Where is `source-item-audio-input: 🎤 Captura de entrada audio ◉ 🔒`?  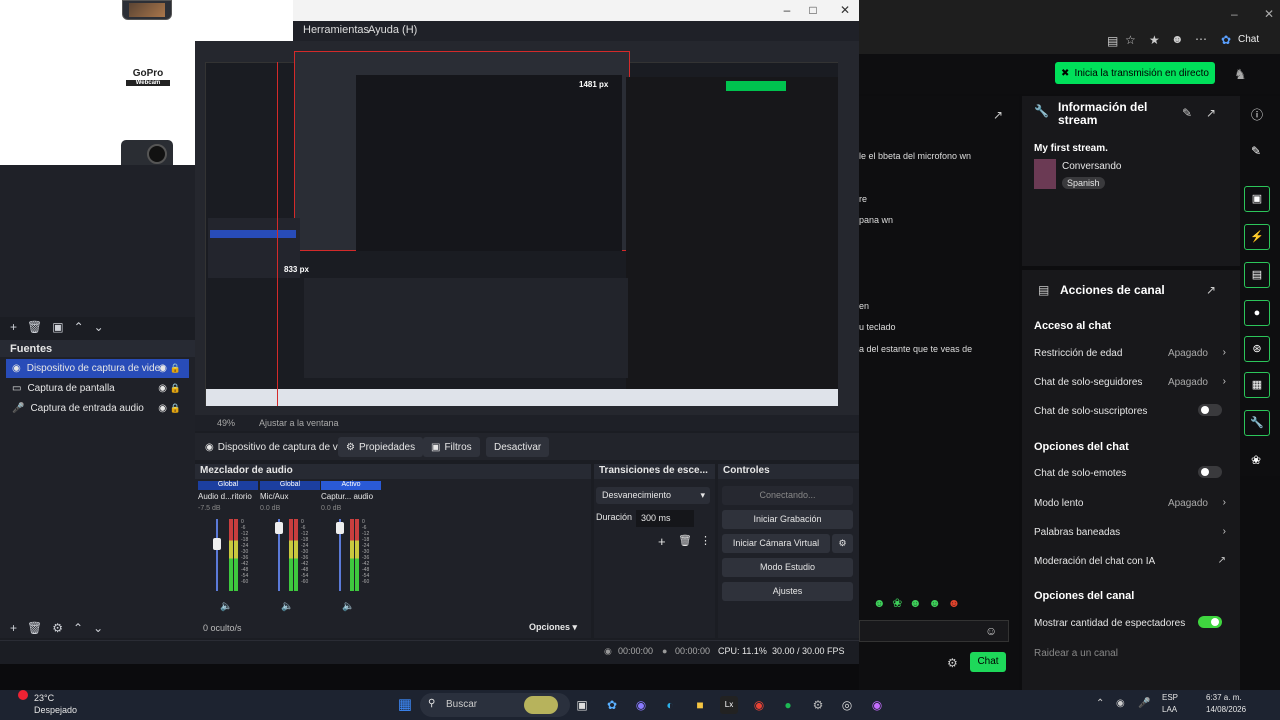 source-item-audio-input: 🎤 Captura de entrada audio ◉ 🔒 is located at coordinates (97, 408).